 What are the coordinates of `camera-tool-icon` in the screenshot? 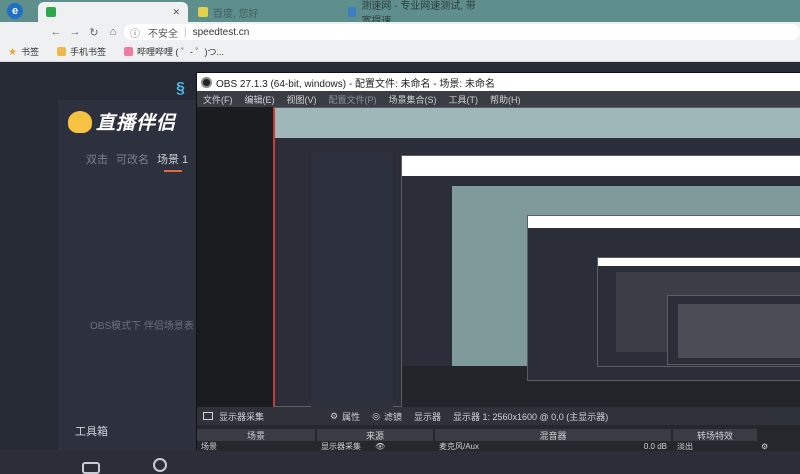 It's located at (91, 468).